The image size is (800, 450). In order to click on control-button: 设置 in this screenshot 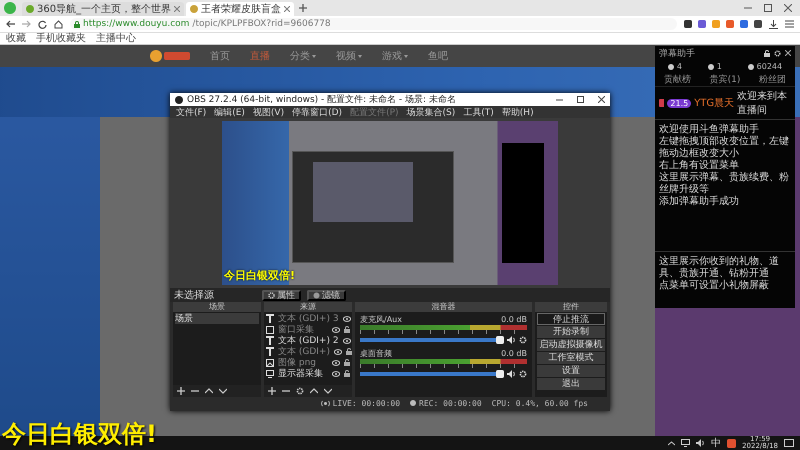, I will do `click(571, 371)`.